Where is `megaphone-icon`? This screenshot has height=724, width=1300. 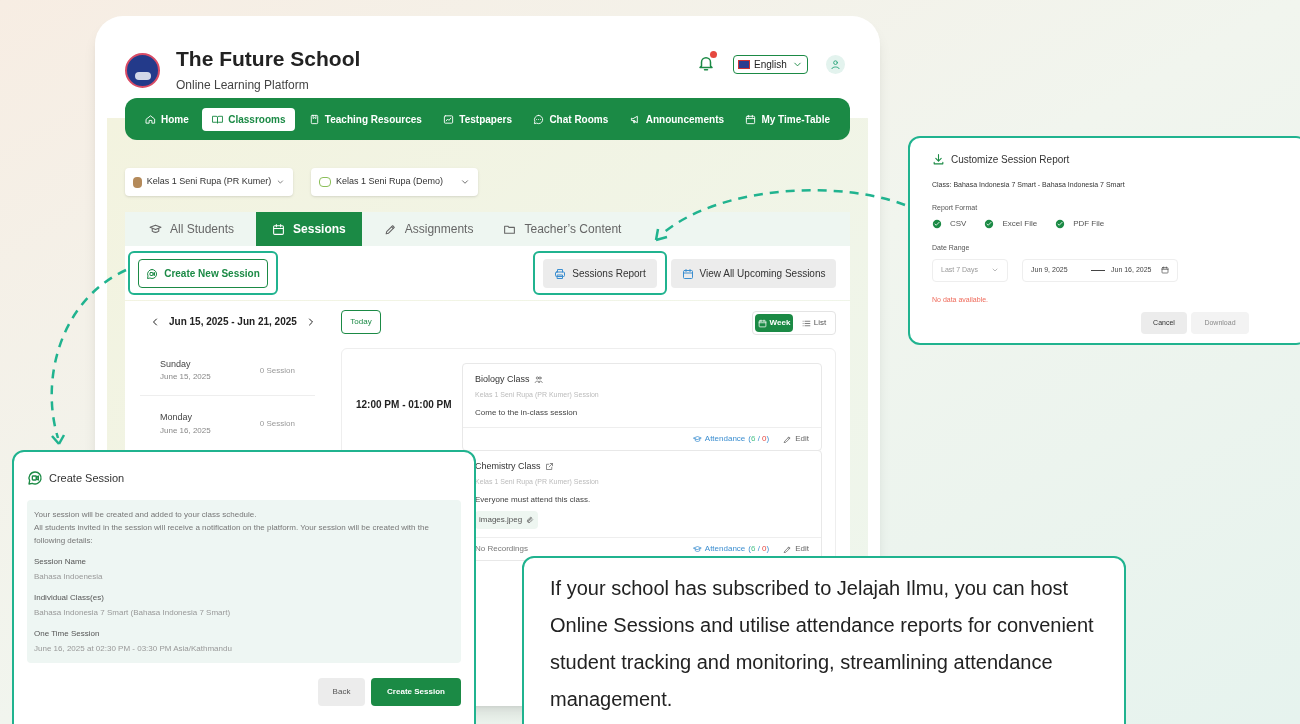
megaphone-icon is located at coordinates (635, 119).